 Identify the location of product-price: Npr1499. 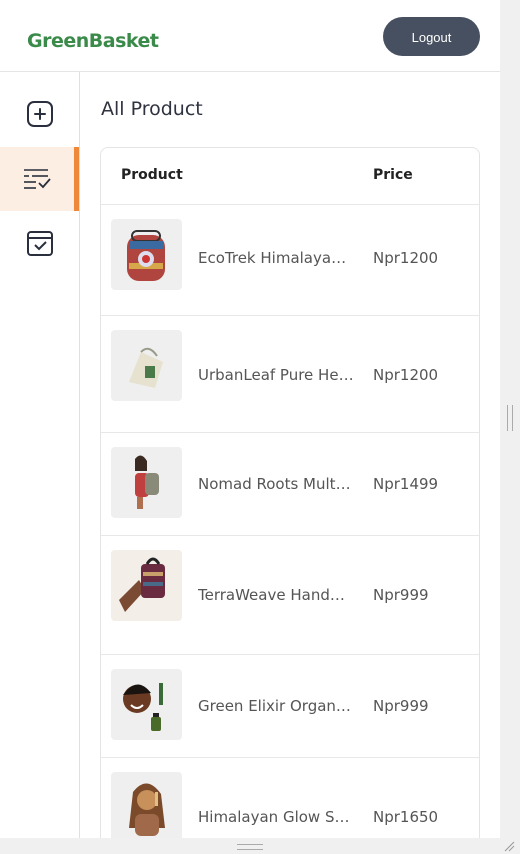
(406, 484).